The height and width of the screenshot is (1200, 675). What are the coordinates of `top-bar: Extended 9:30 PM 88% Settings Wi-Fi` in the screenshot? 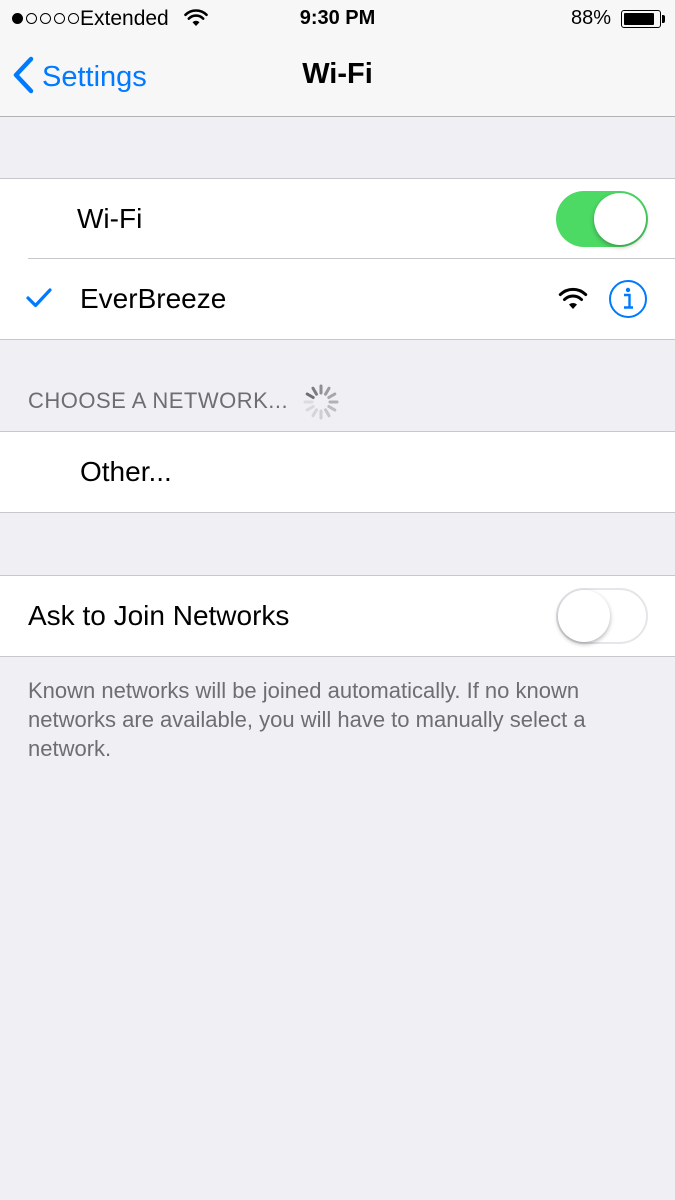 It's located at (337, 58).